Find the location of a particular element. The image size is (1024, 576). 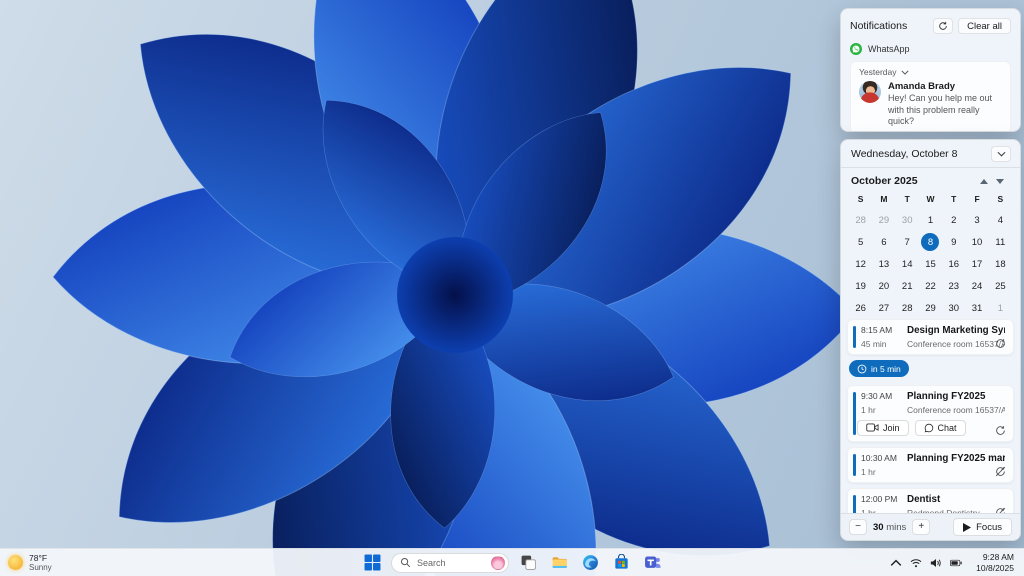

reminder-pill: in 5 min is located at coordinates (879, 368).